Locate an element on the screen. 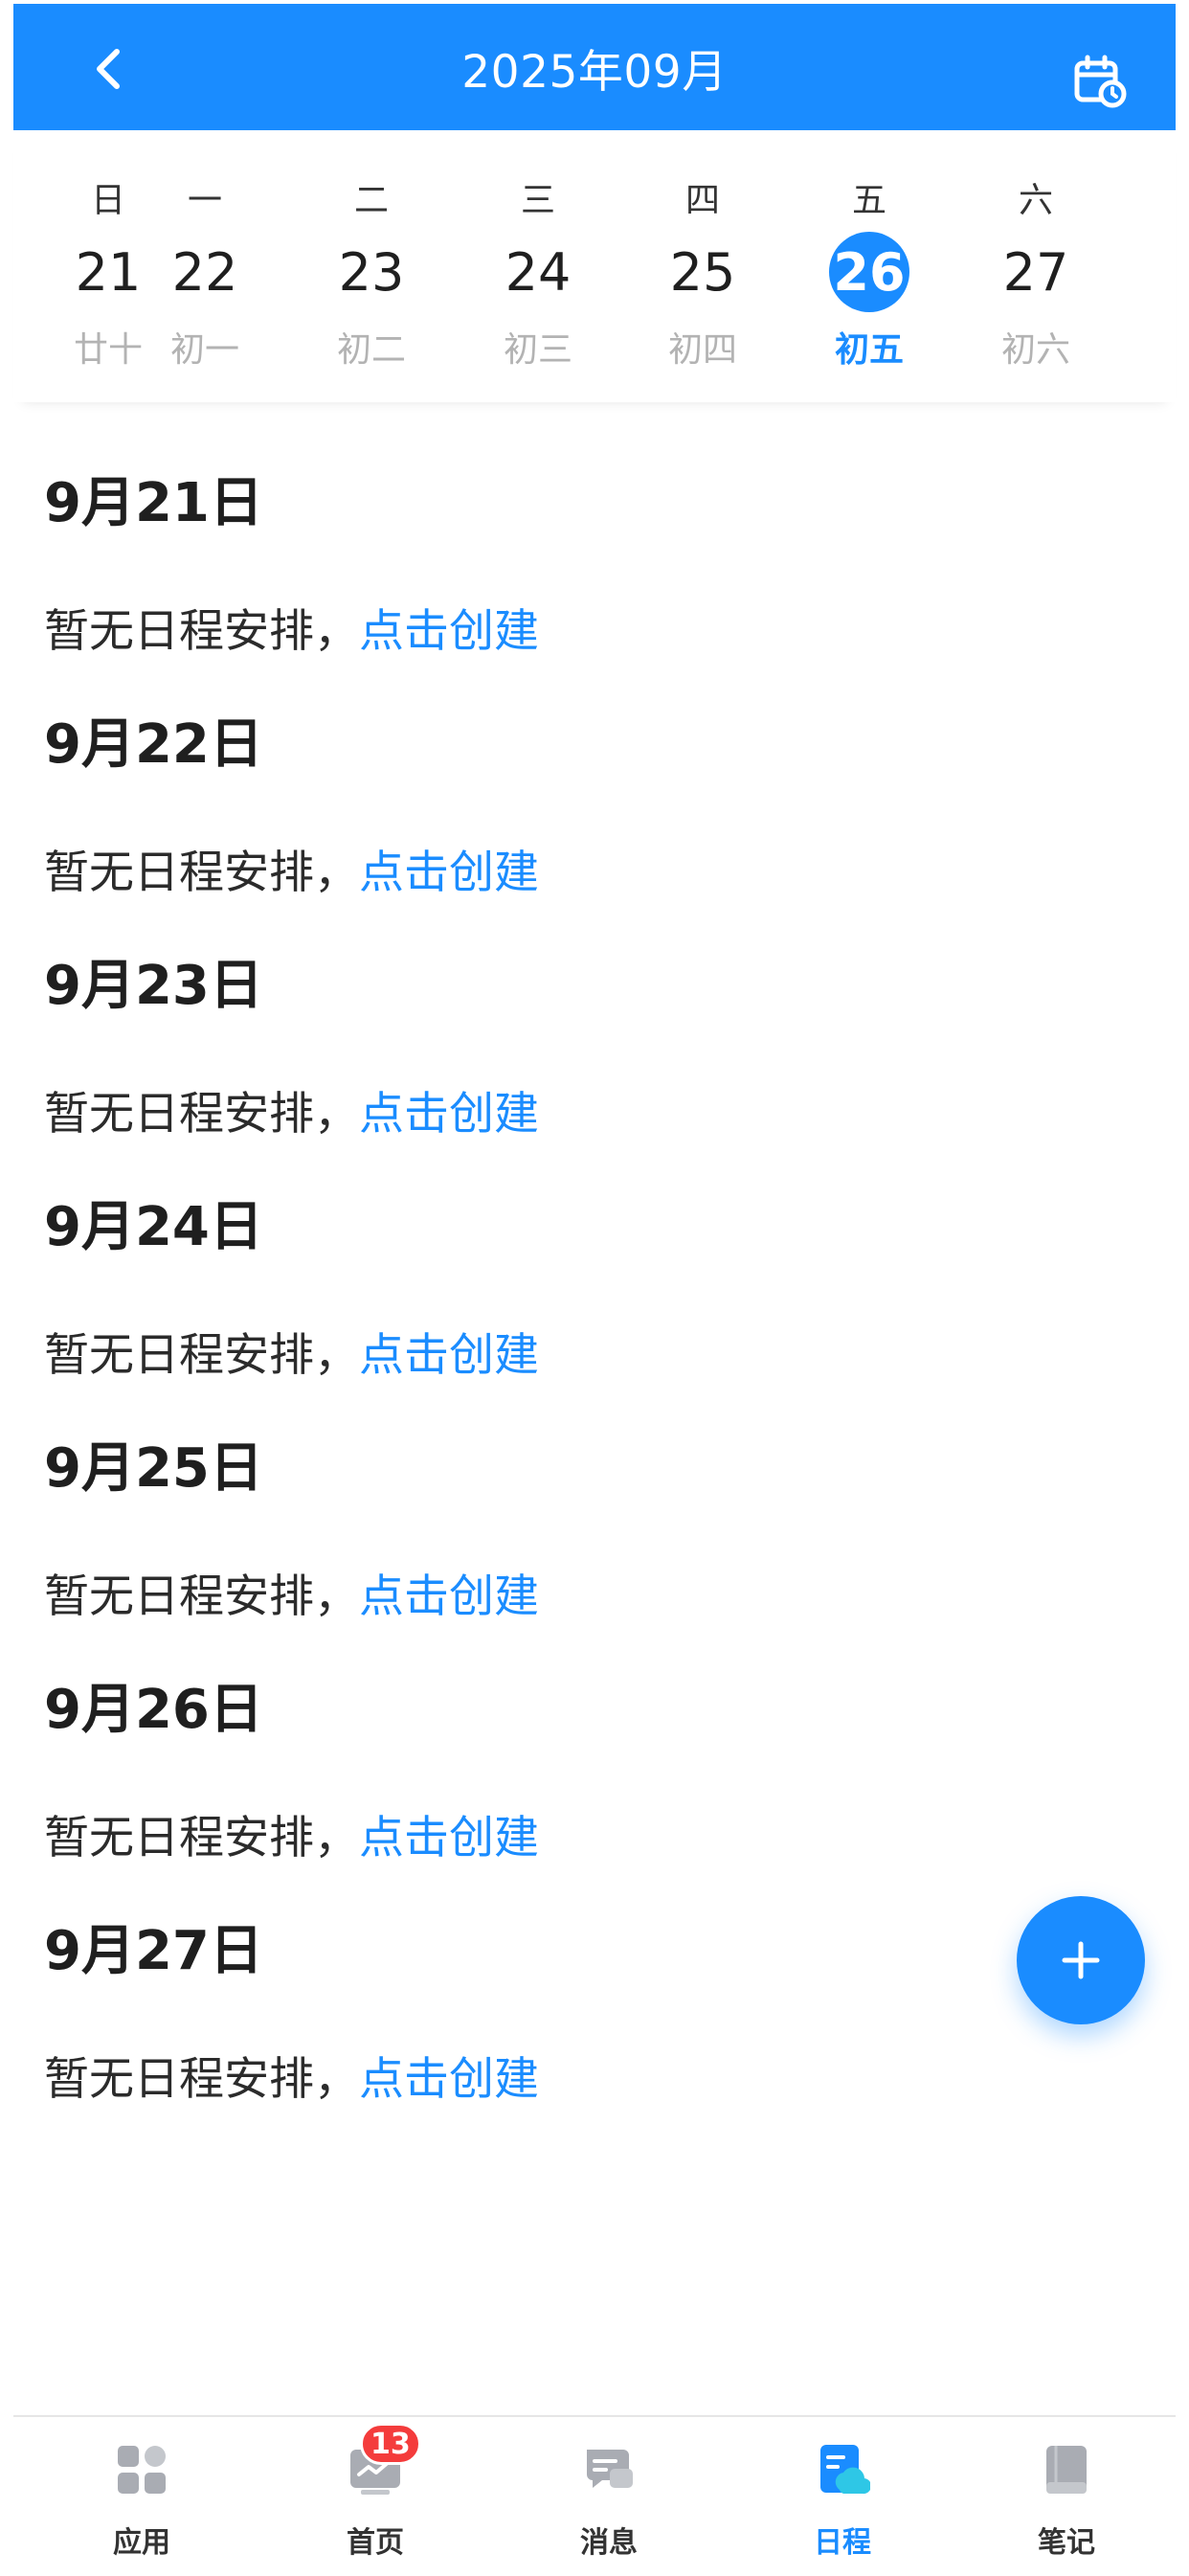  calendar-clock-icon is located at coordinates (1100, 81).